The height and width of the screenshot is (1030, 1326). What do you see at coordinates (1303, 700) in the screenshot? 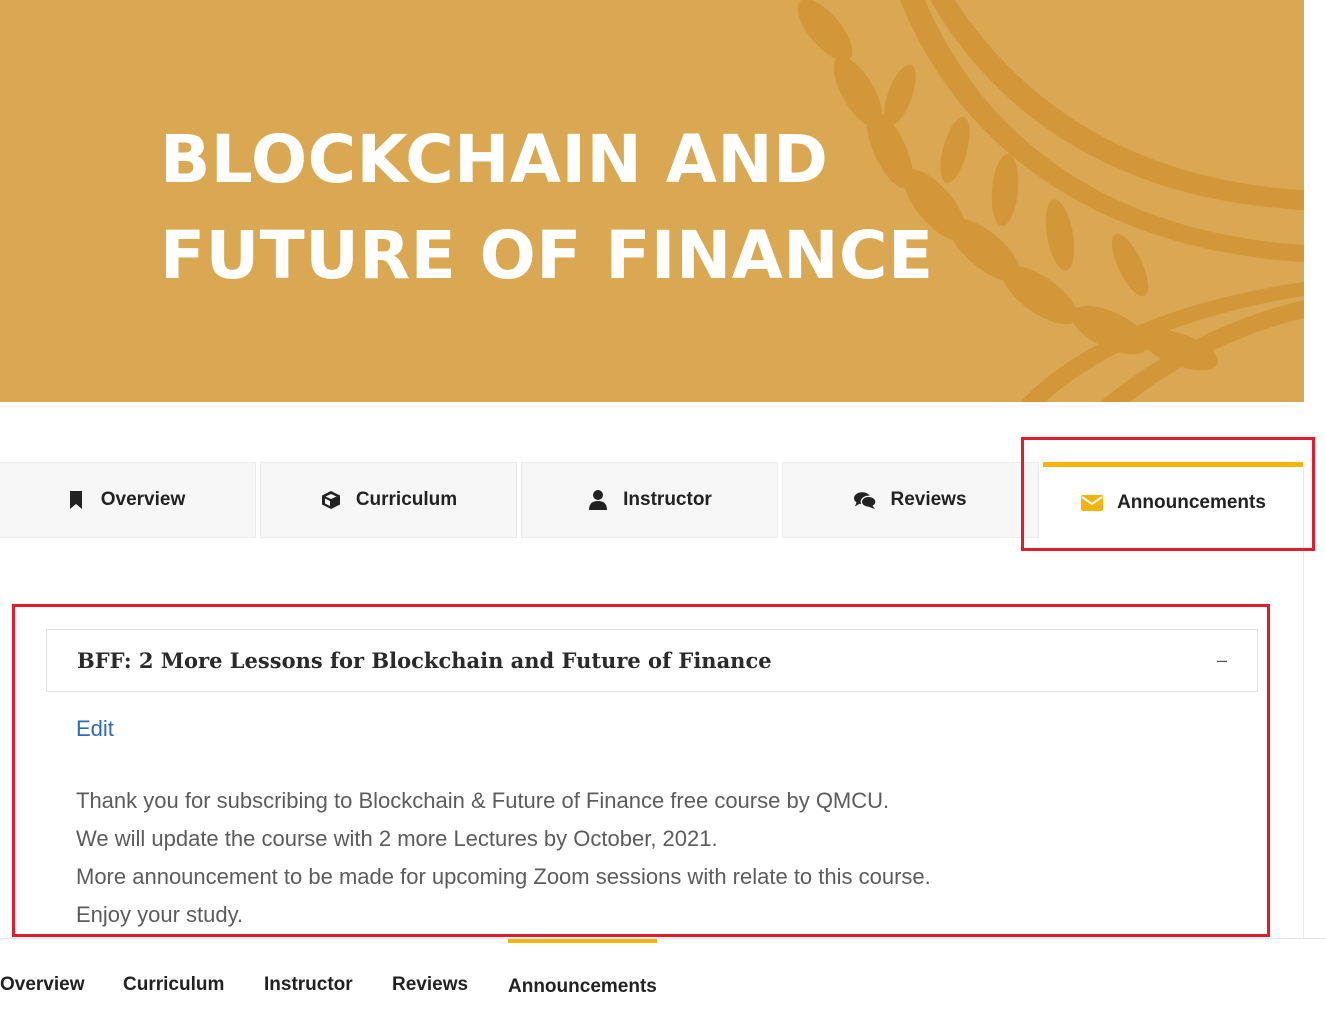
I see `content-divider` at bounding box center [1303, 700].